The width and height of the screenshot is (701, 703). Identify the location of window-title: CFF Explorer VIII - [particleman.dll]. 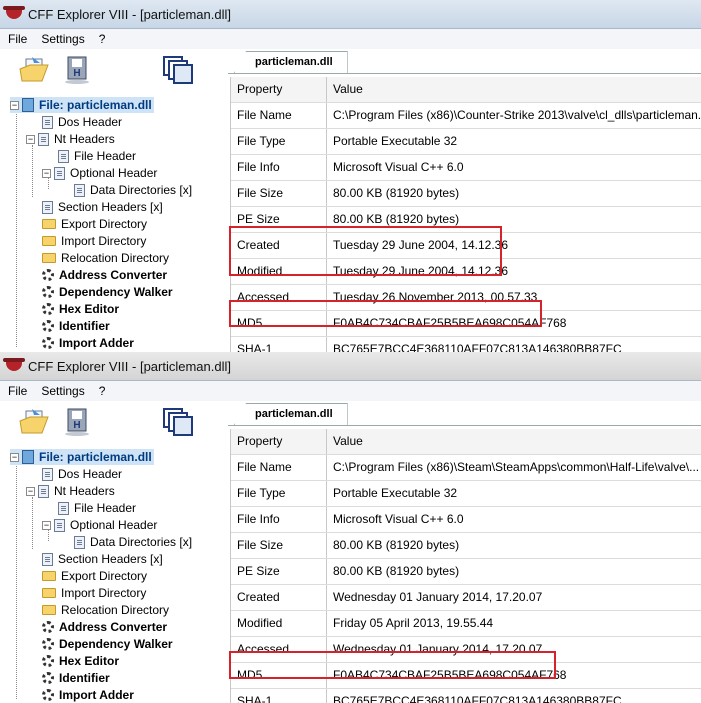
(129, 366).